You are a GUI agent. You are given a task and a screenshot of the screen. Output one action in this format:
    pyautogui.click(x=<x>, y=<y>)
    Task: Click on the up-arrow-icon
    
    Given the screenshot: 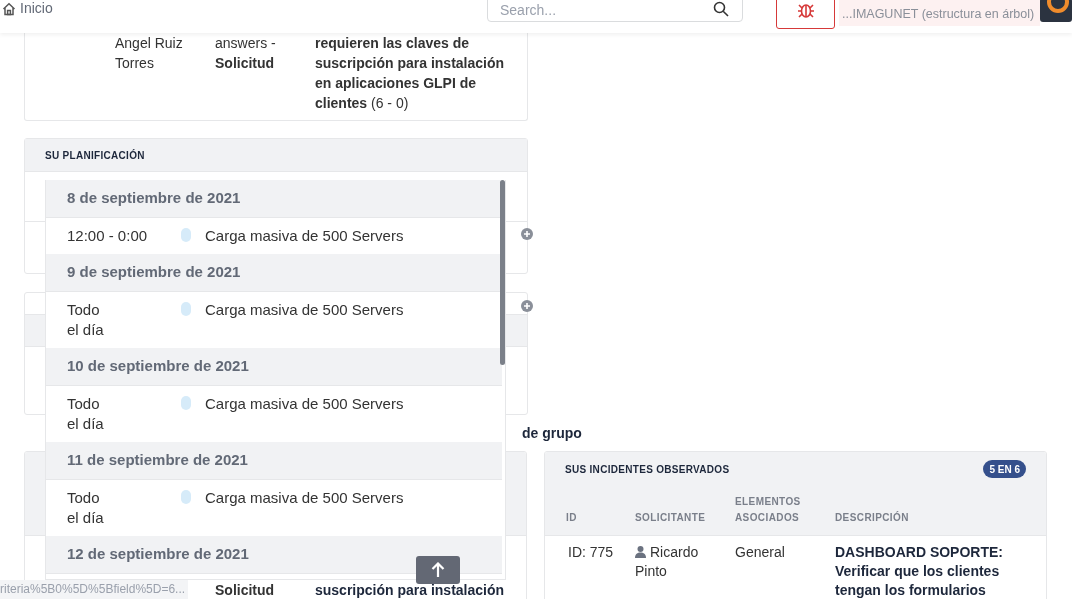 What is the action you would take?
    pyautogui.click(x=438, y=570)
    